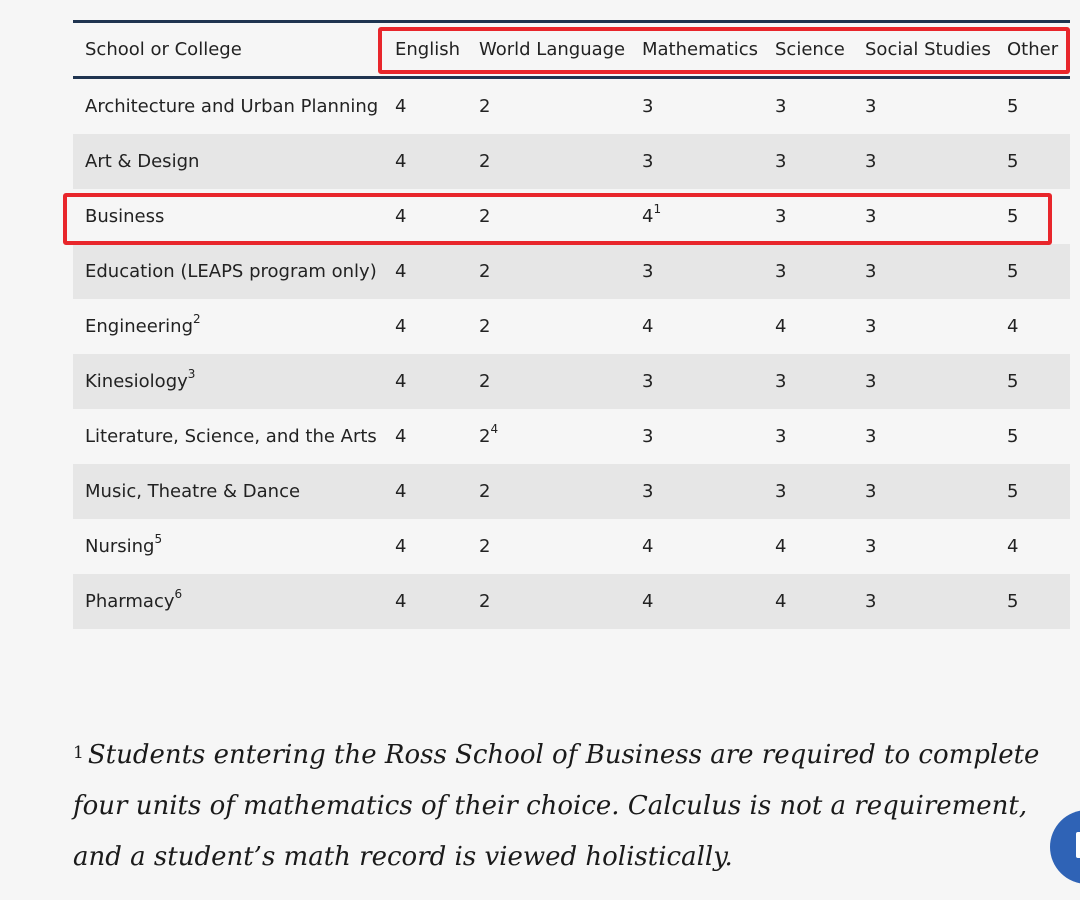 This screenshot has height=900, width=1080. What do you see at coordinates (1013, 546) in the screenshot?
I see `cell-other-value: 4` at bounding box center [1013, 546].